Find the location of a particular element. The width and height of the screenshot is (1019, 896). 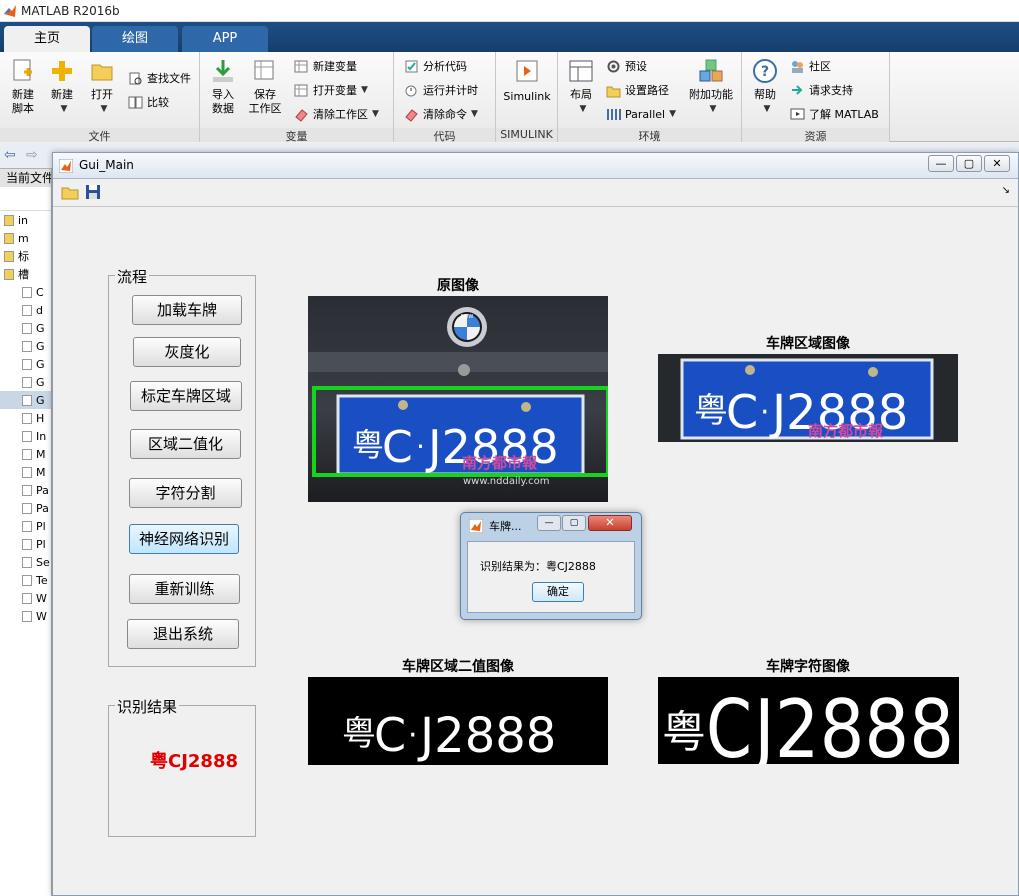

maximize-icon: ▢ is located at coordinates (969, 163).